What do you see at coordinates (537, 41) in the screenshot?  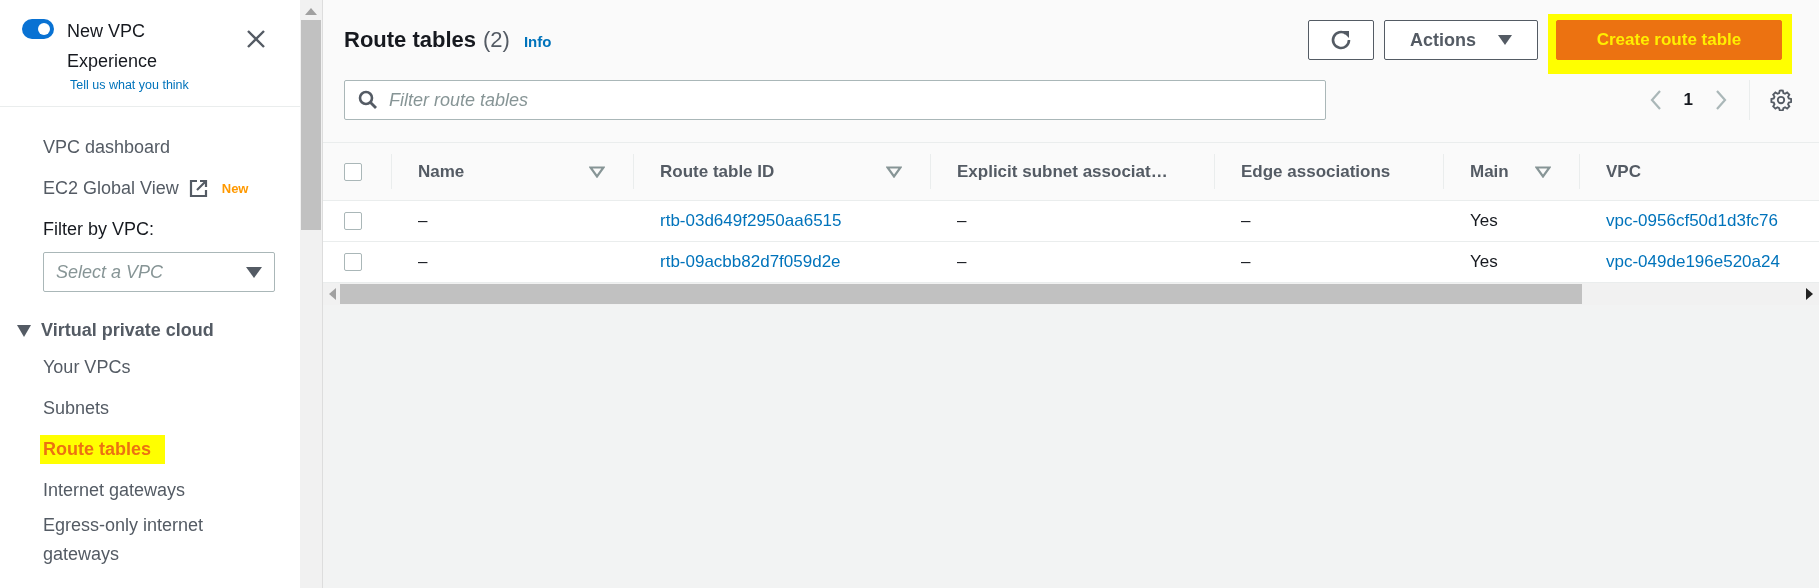 I see `info-link: Info` at bounding box center [537, 41].